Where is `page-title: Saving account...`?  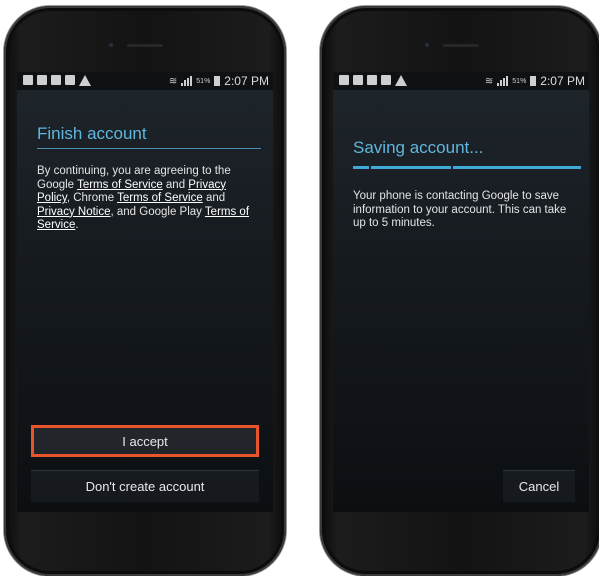 page-title: Saving account... is located at coordinates (418, 147).